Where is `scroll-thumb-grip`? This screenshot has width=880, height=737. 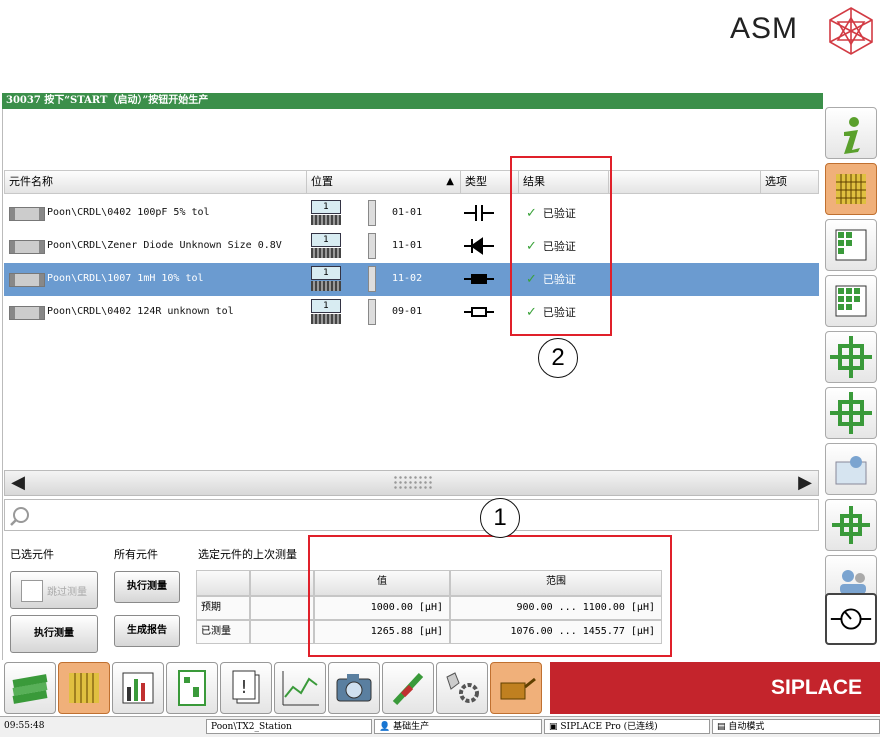 scroll-thumb-grip is located at coordinates (413, 483).